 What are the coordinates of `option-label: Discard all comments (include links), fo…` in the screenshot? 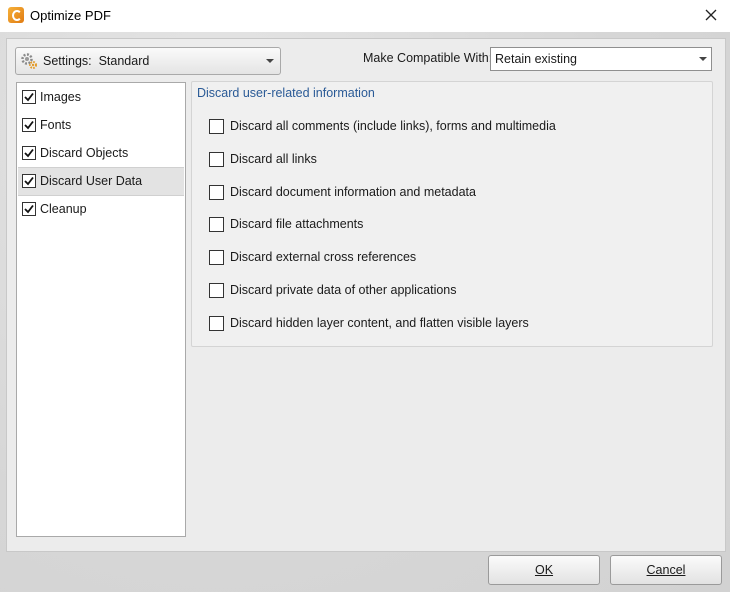 It's located at (393, 126).